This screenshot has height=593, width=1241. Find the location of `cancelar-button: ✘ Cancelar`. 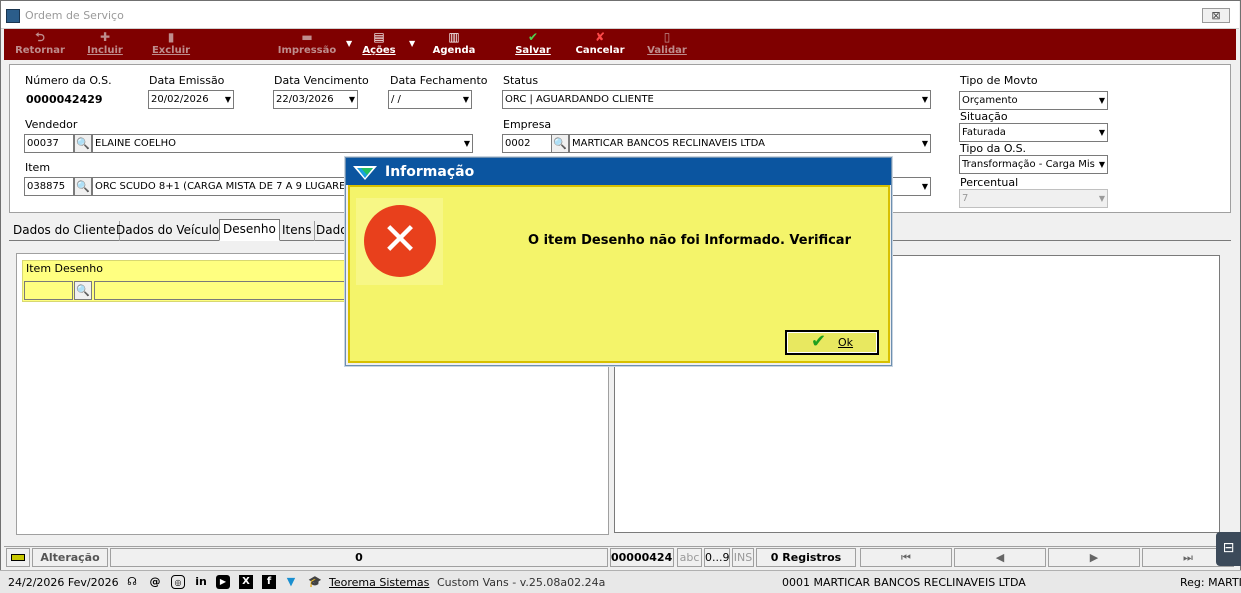

cancelar-button: ✘ Cancelar is located at coordinates (600, 44).